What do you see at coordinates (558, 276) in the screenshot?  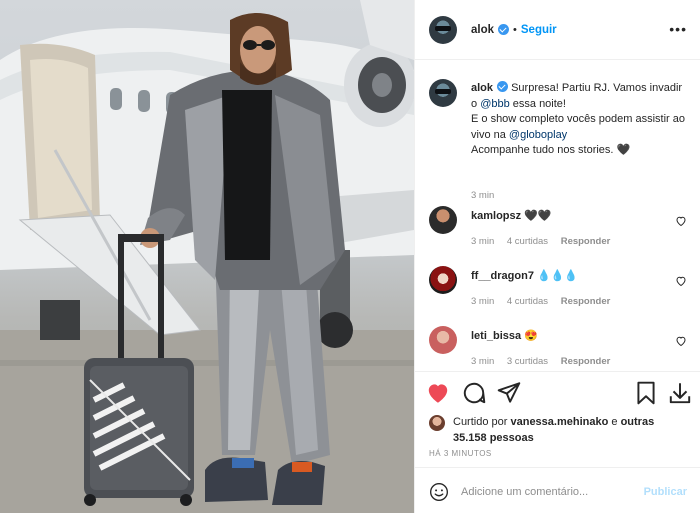 I see `comment-body: 💧💧💧` at bounding box center [558, 276].